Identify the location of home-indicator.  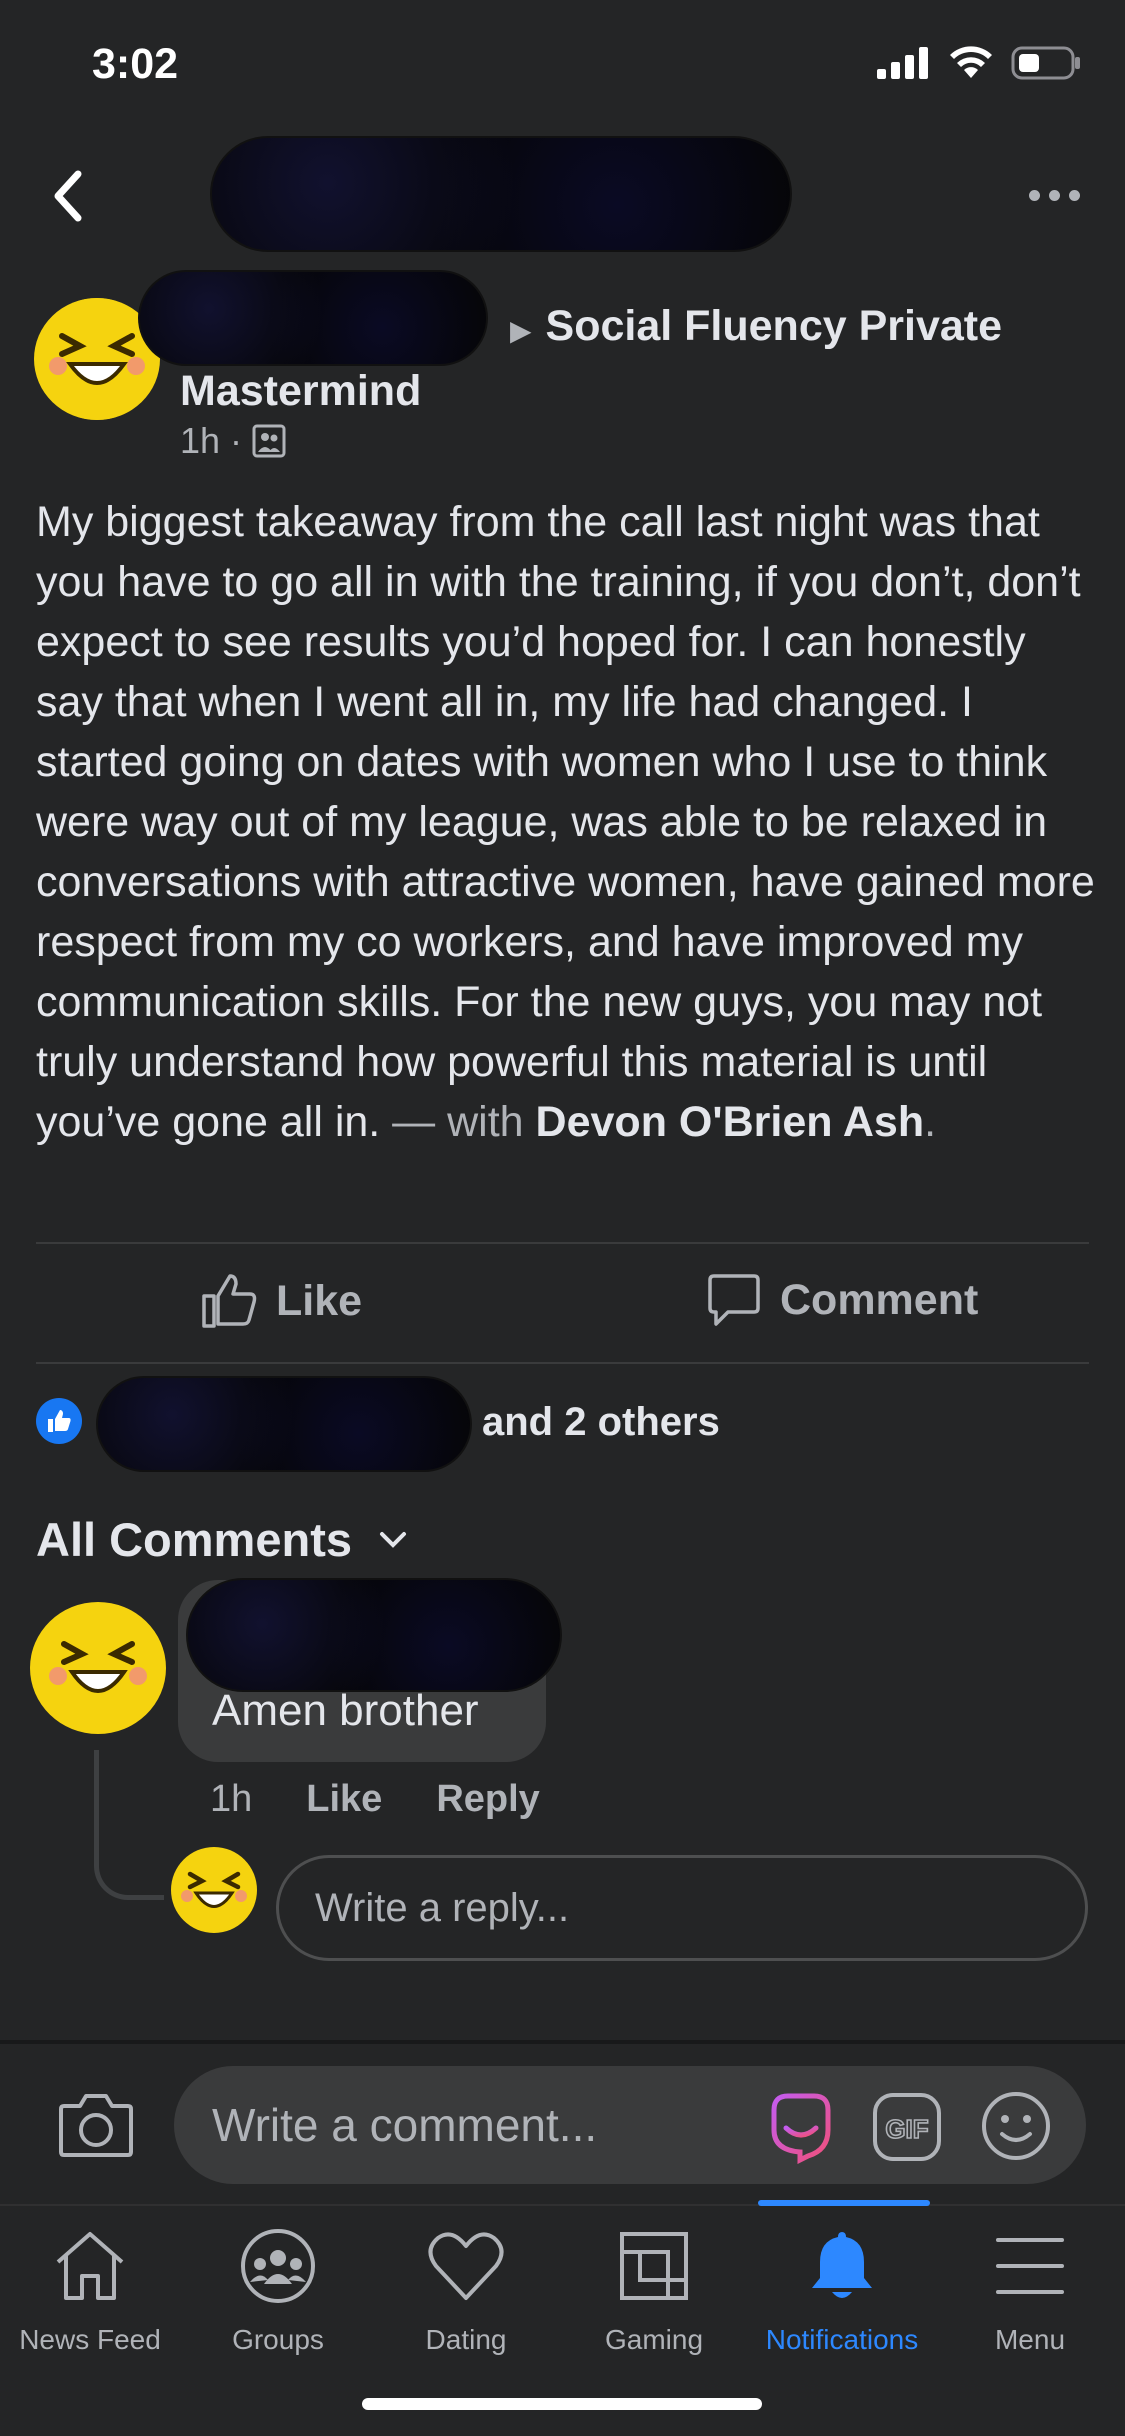
(562, 2404).